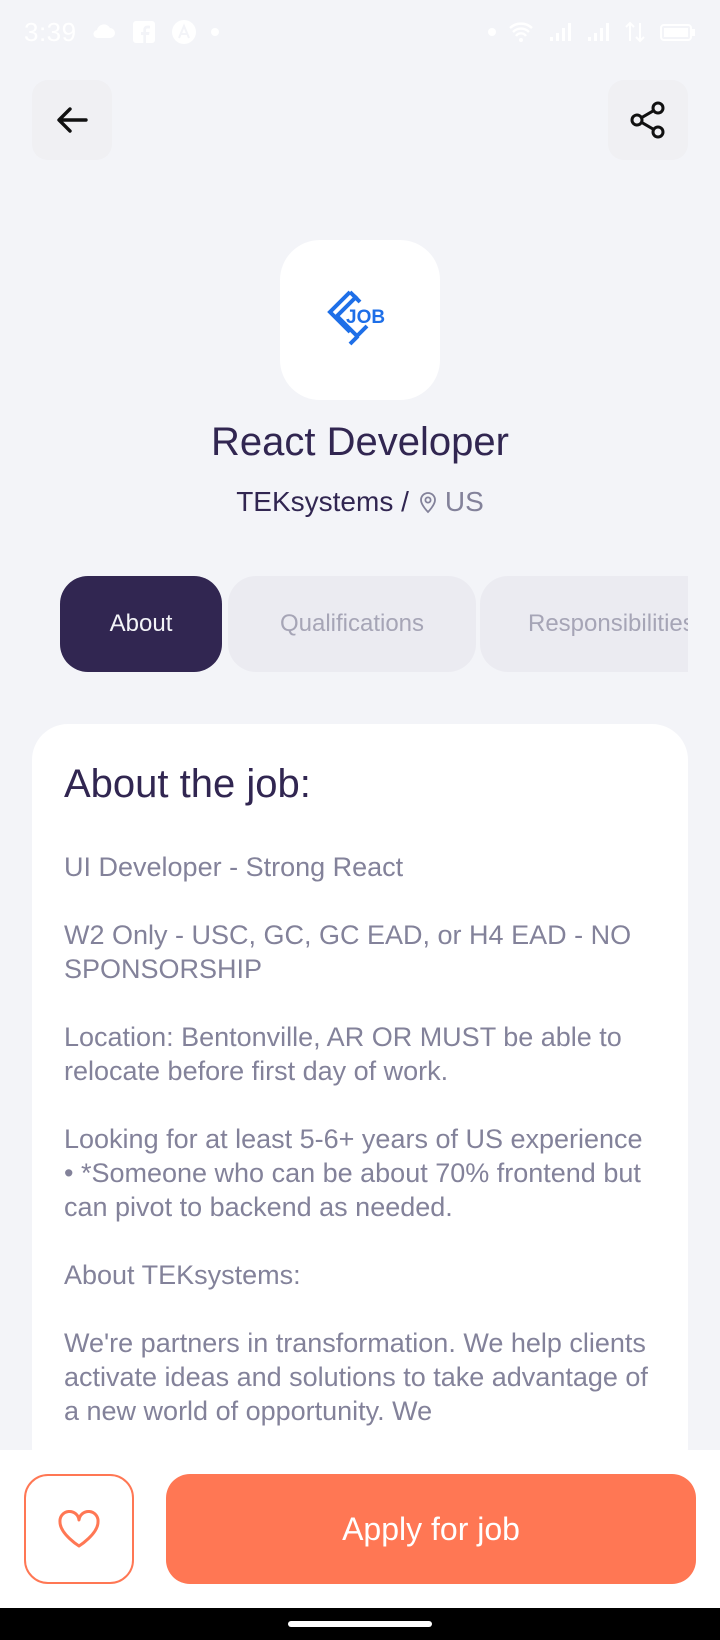 The image size is (720, 1640). I want to click on company-logo: JOB, so click(360, 320).